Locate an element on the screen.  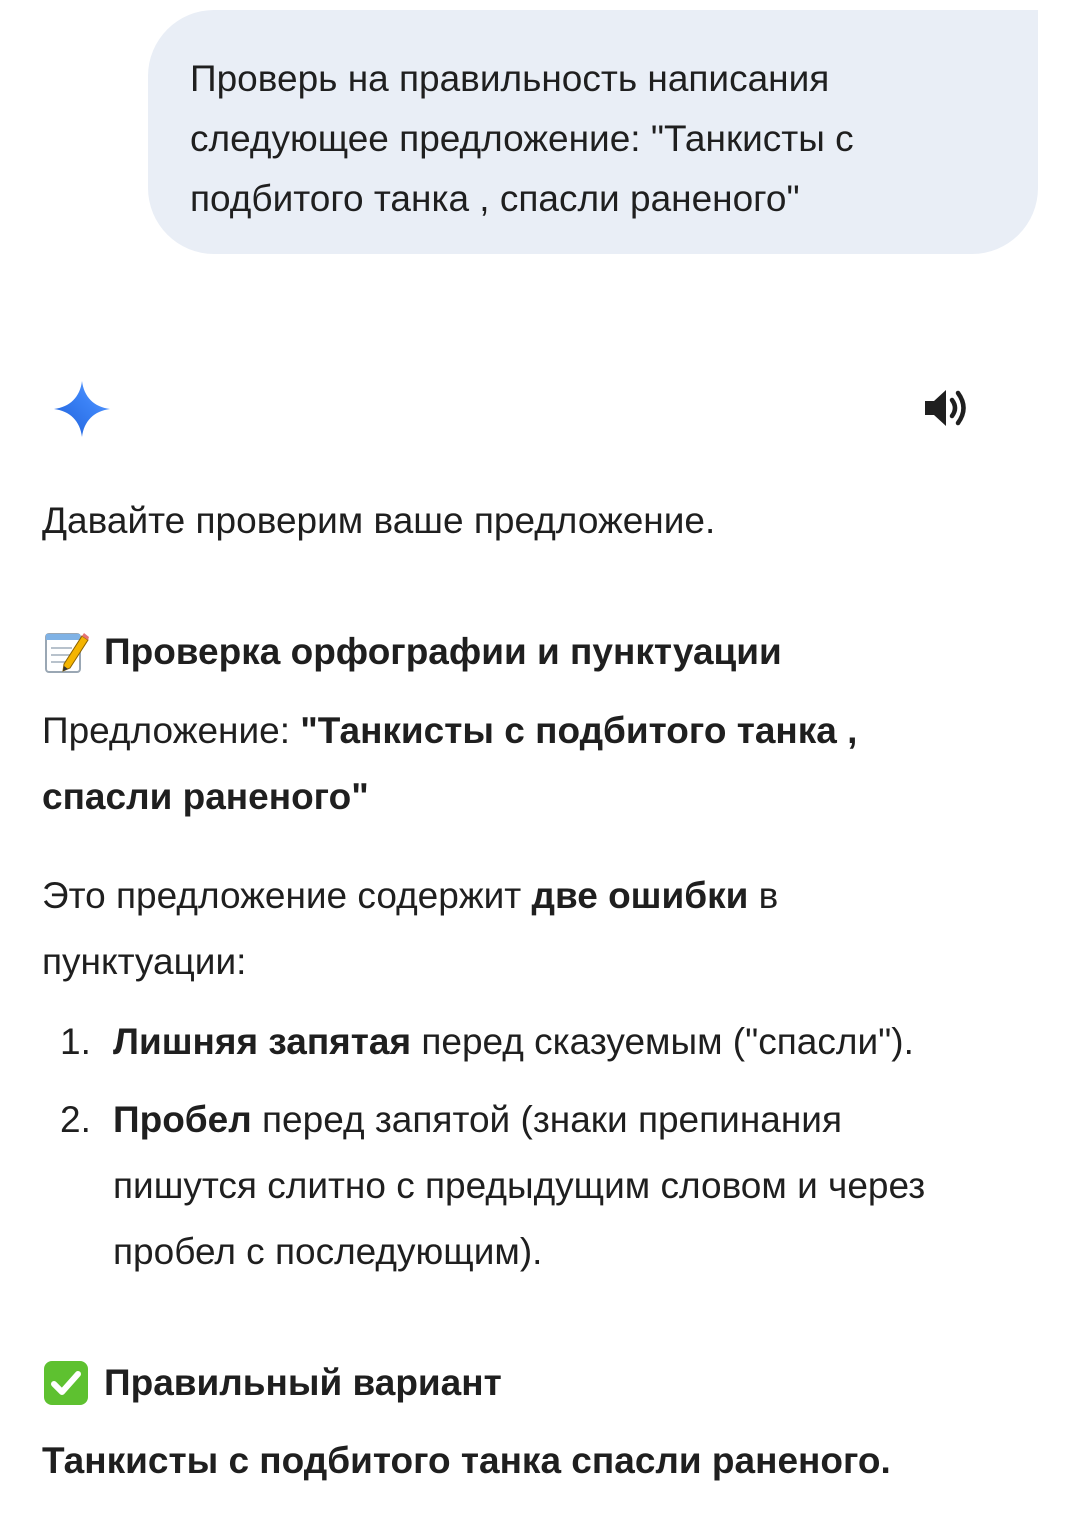
sentence-bold: спасли раненого" is located at coordinates (205, 796).